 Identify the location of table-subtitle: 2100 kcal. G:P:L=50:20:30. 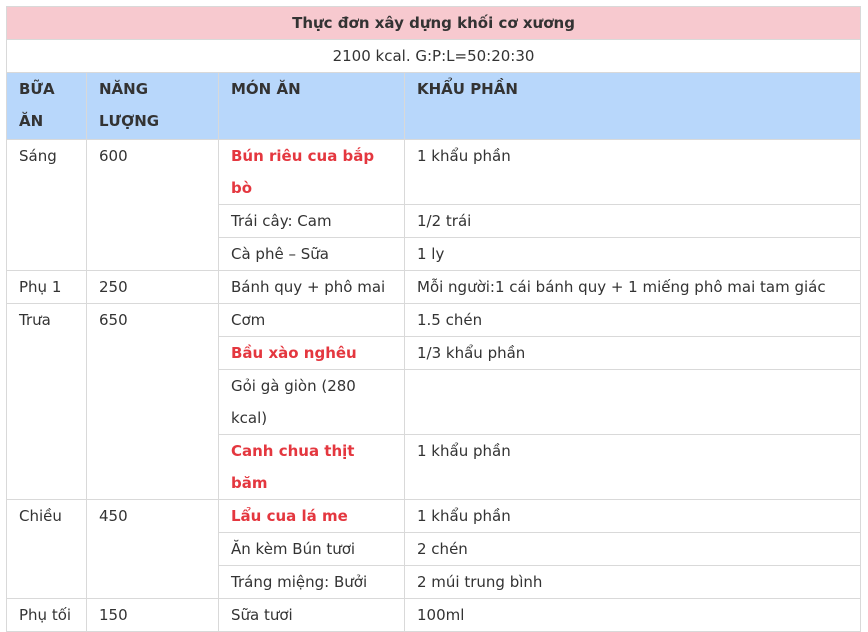
(433, 56).